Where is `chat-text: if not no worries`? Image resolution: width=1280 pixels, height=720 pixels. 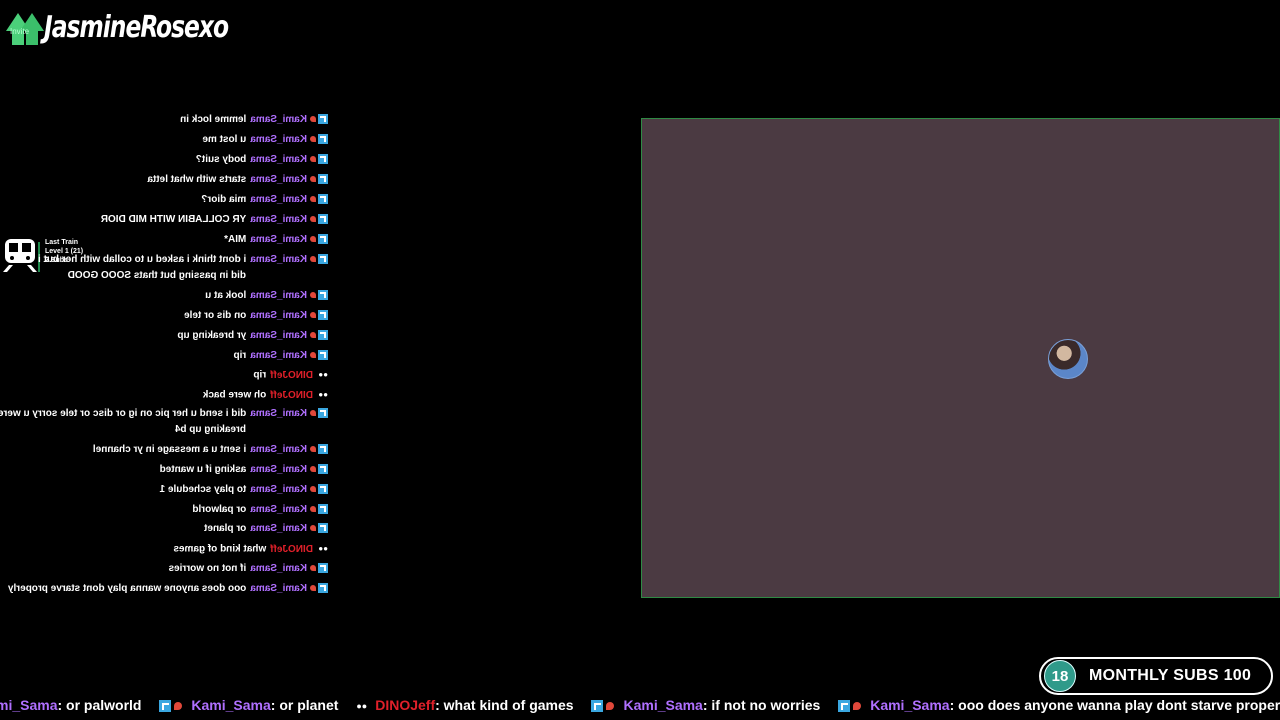
chat-text: if not no worries is located at coordinates (207, 568).